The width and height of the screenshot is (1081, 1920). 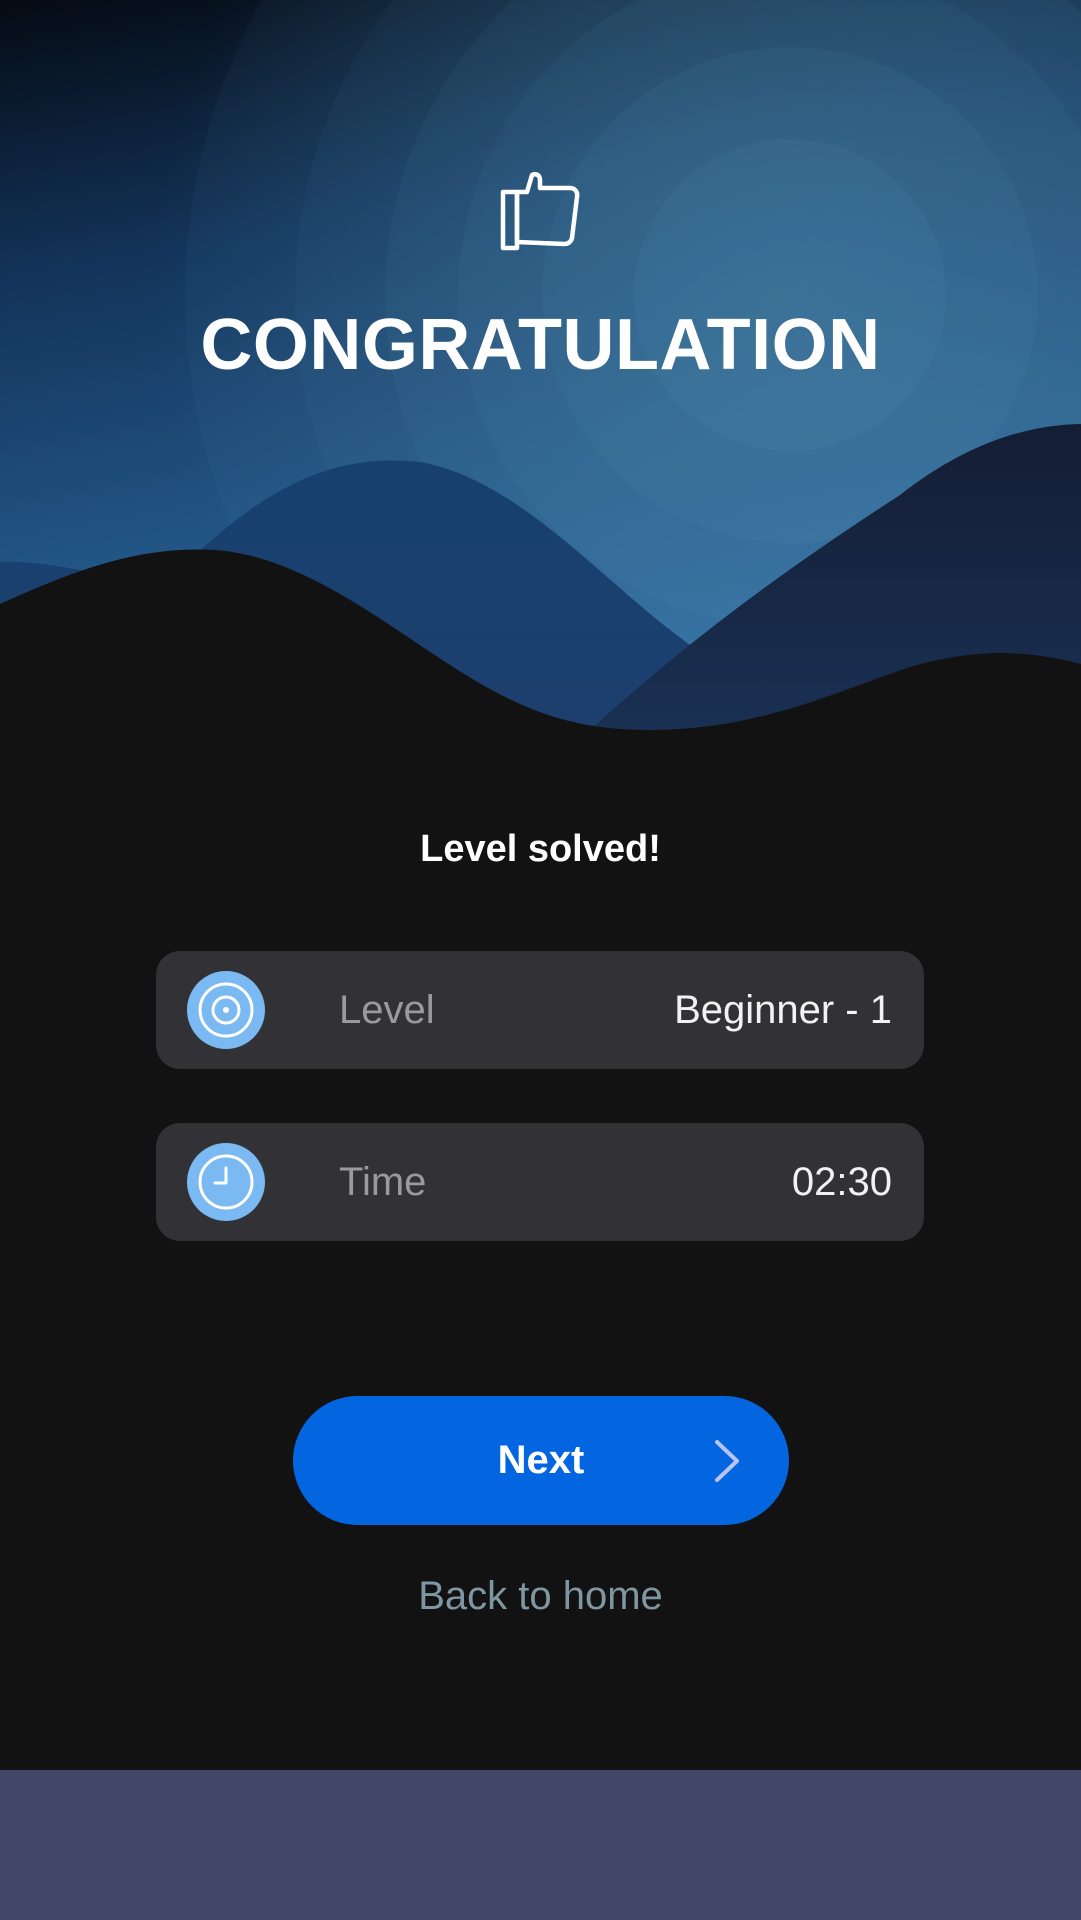 I want to click on level-stat-card: Level Beginner - 1, so click(x=540, y=1010).